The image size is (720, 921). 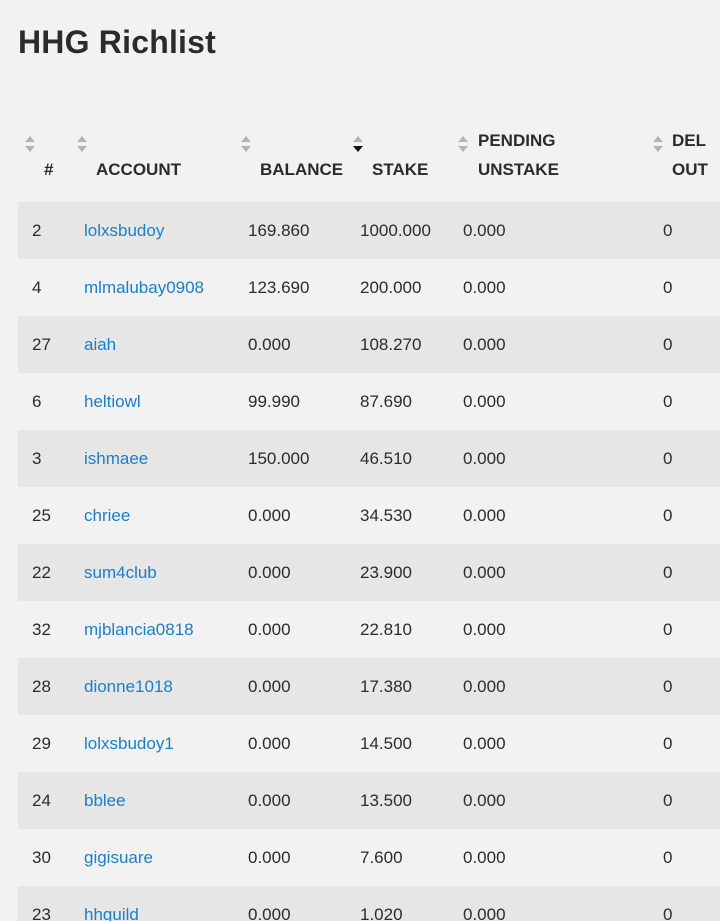 I want to click on table-row: 29 lolxsbudoy1 0.000 14.500 0.000 0, so click(x=369, y=743).